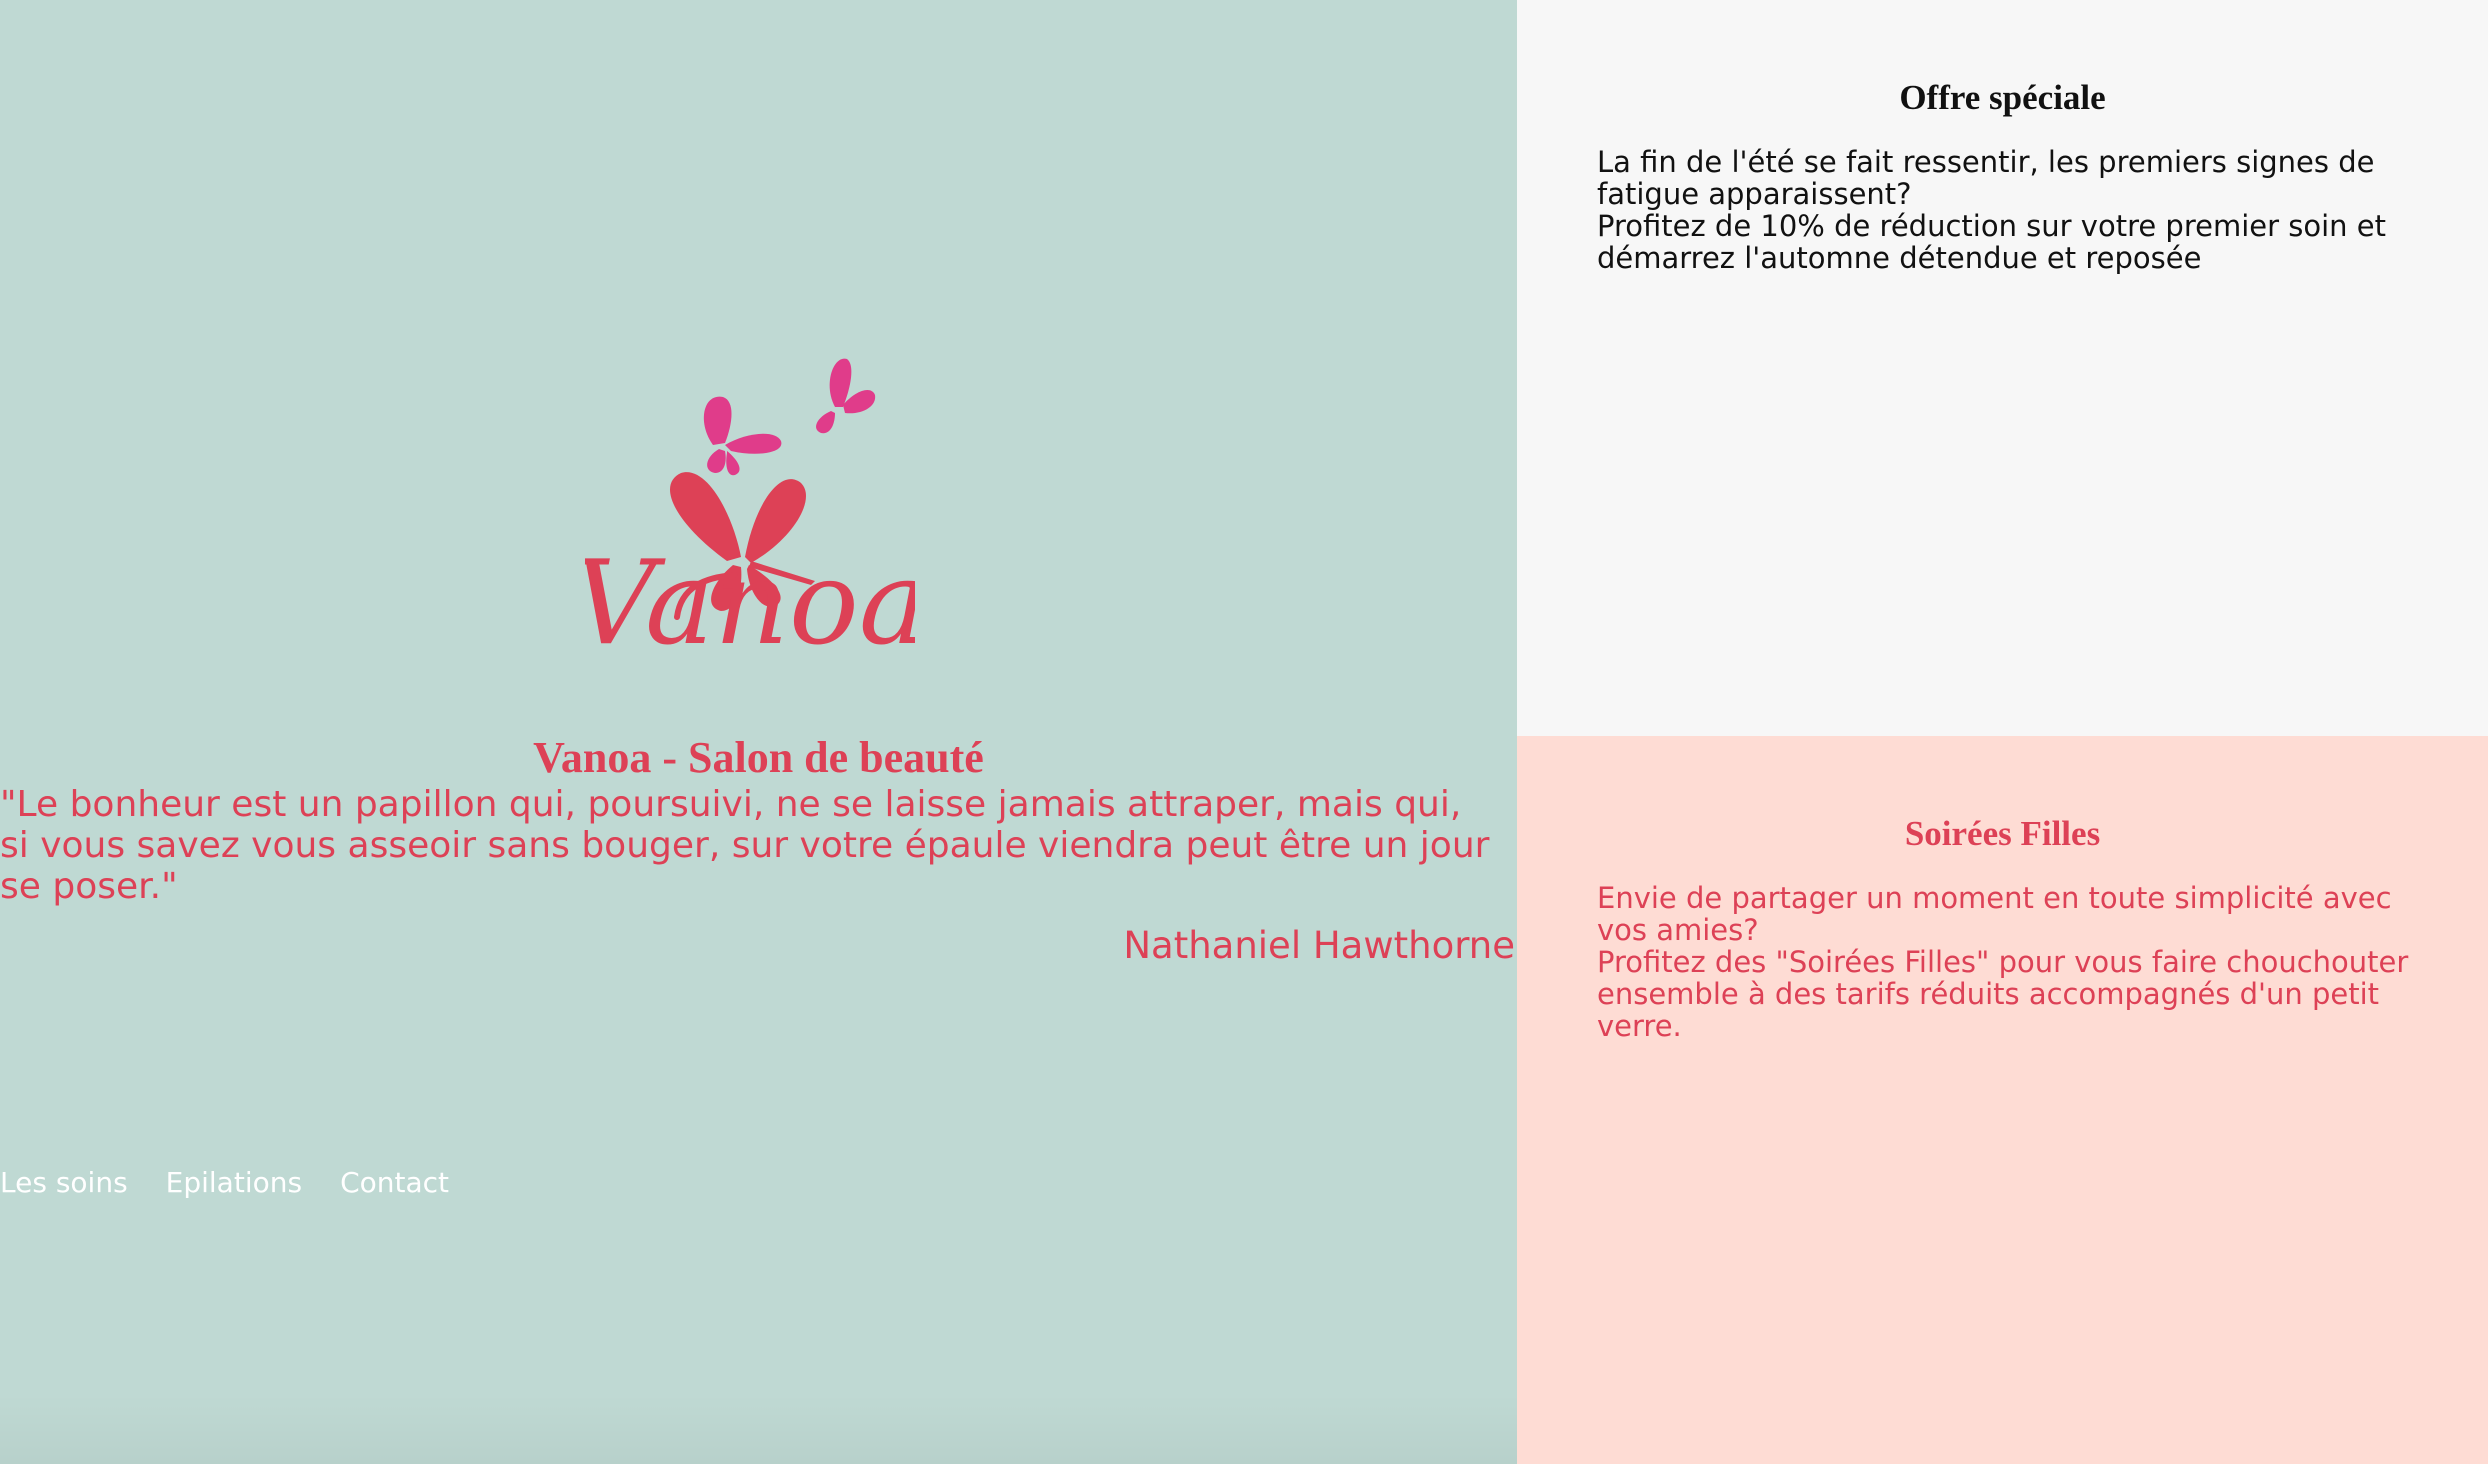 The width and height of the screenshot is (2488, 1464). Describe the element at coordinates (750, 603) in the screenshot. I see `logo-wordmark: Vanoa` at that location.